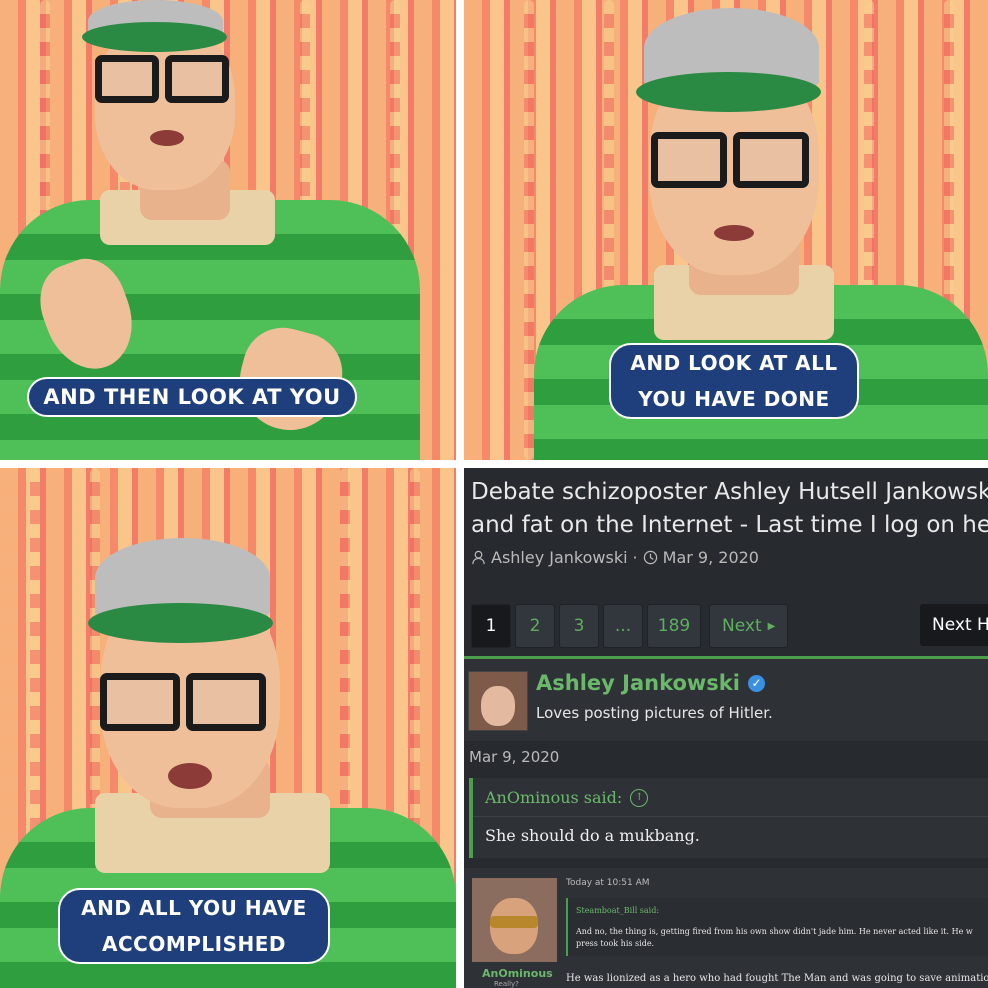 Image resolution: width=988 pixels, height=988 pixels. What do you see at coordinates (194, 908) in the screenshot?
I see `caption-line: AND ALL YOU HAVE` at bounding box center [194, 908].